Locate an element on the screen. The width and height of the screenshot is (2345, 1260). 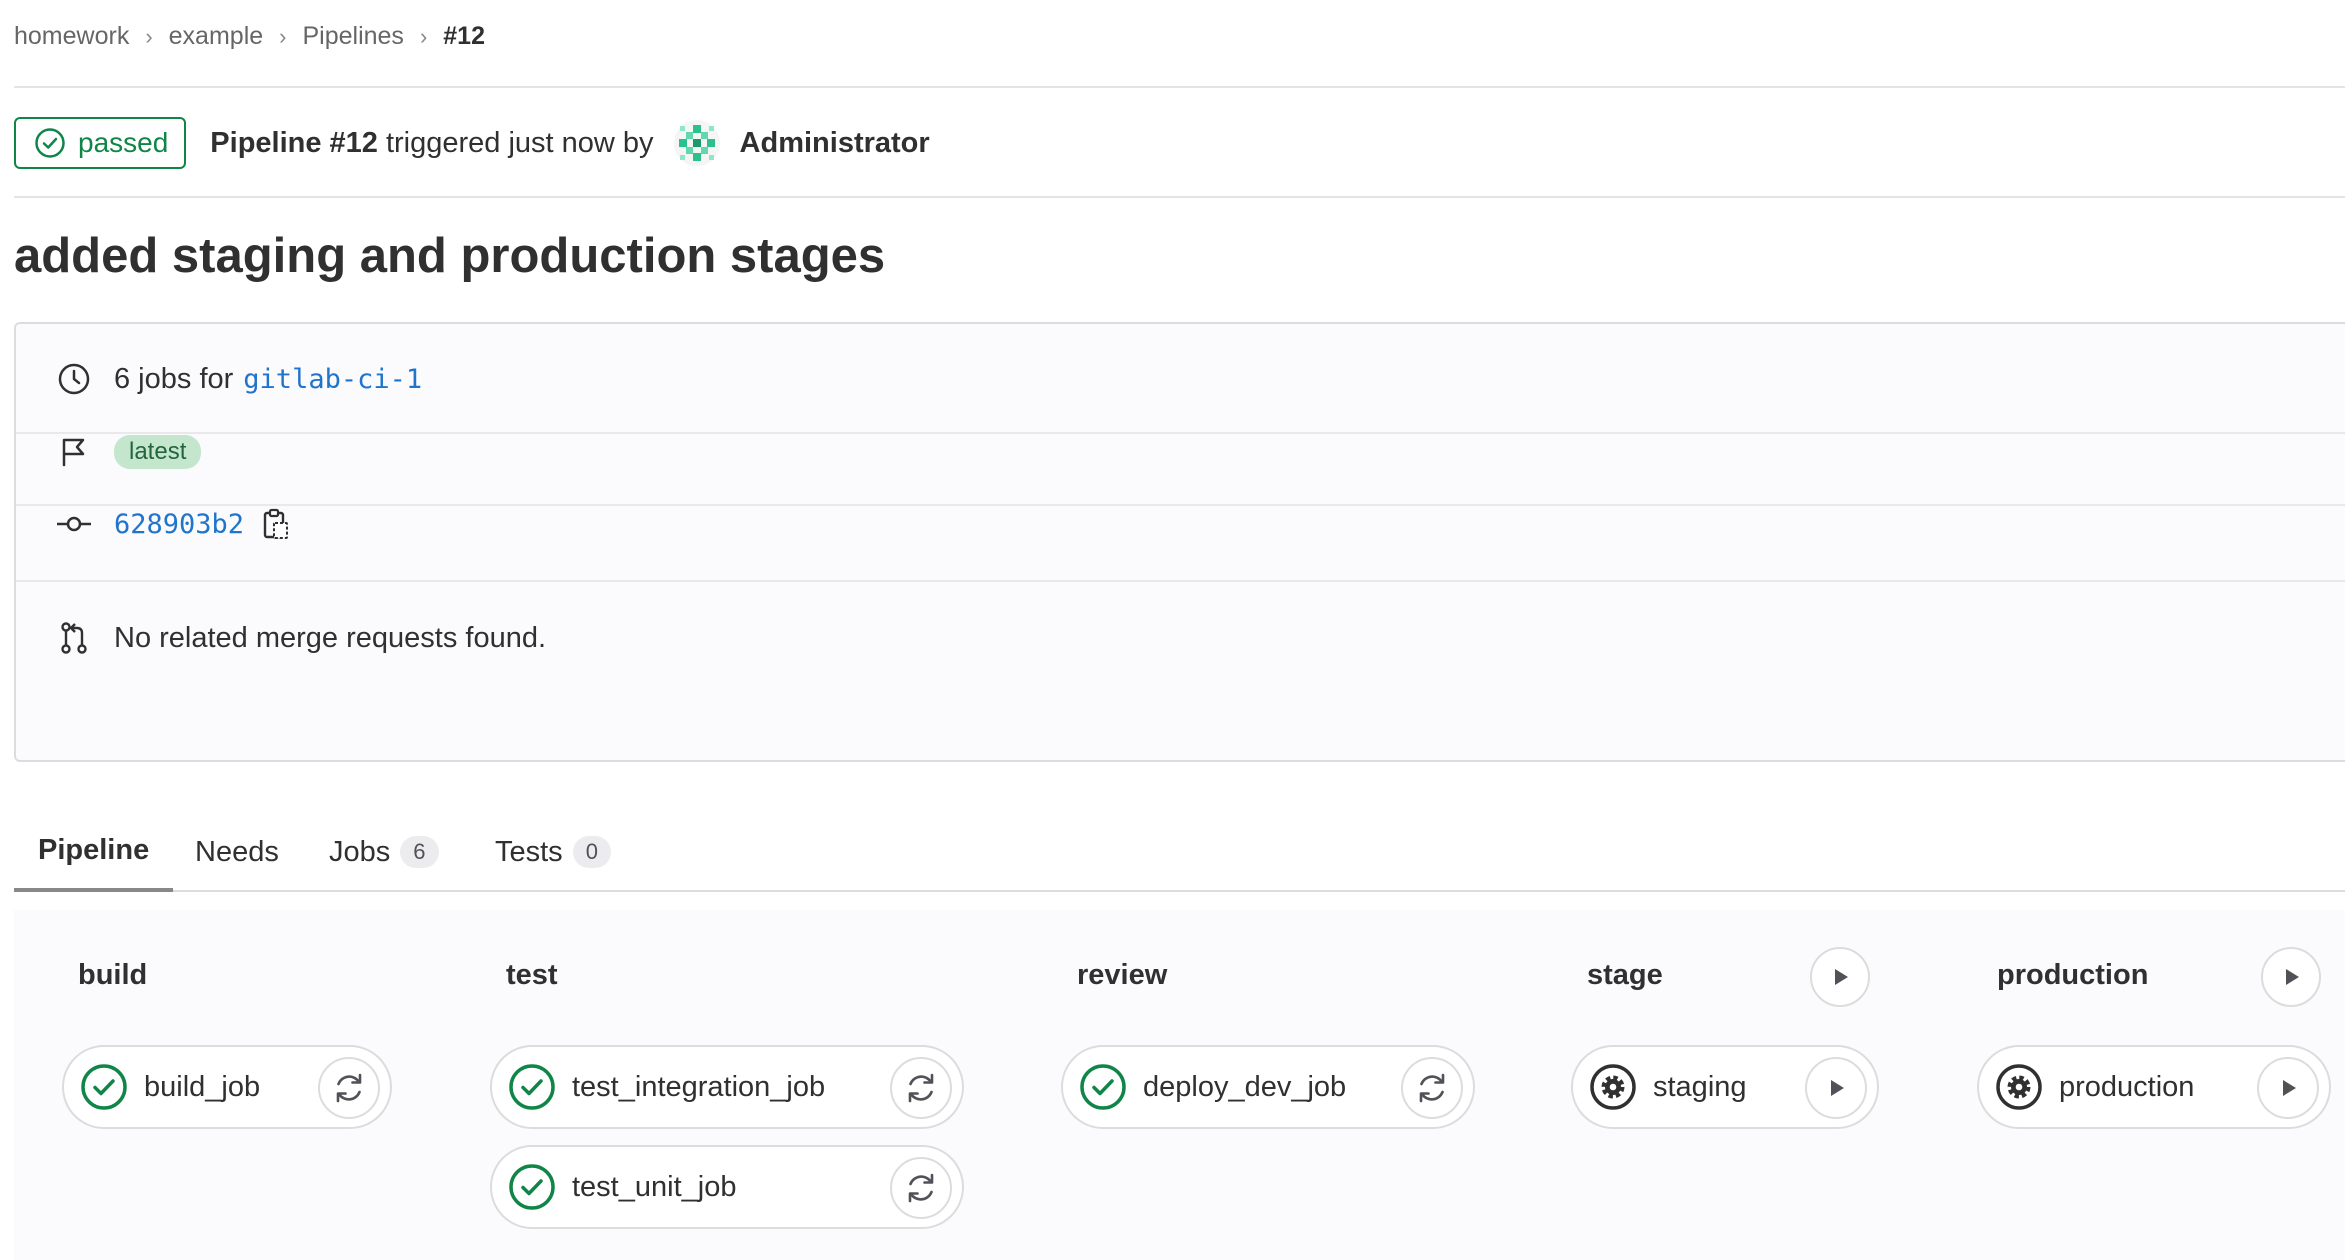
jobs-count-text: 6 jobs for is located at coordinates (174, 378).